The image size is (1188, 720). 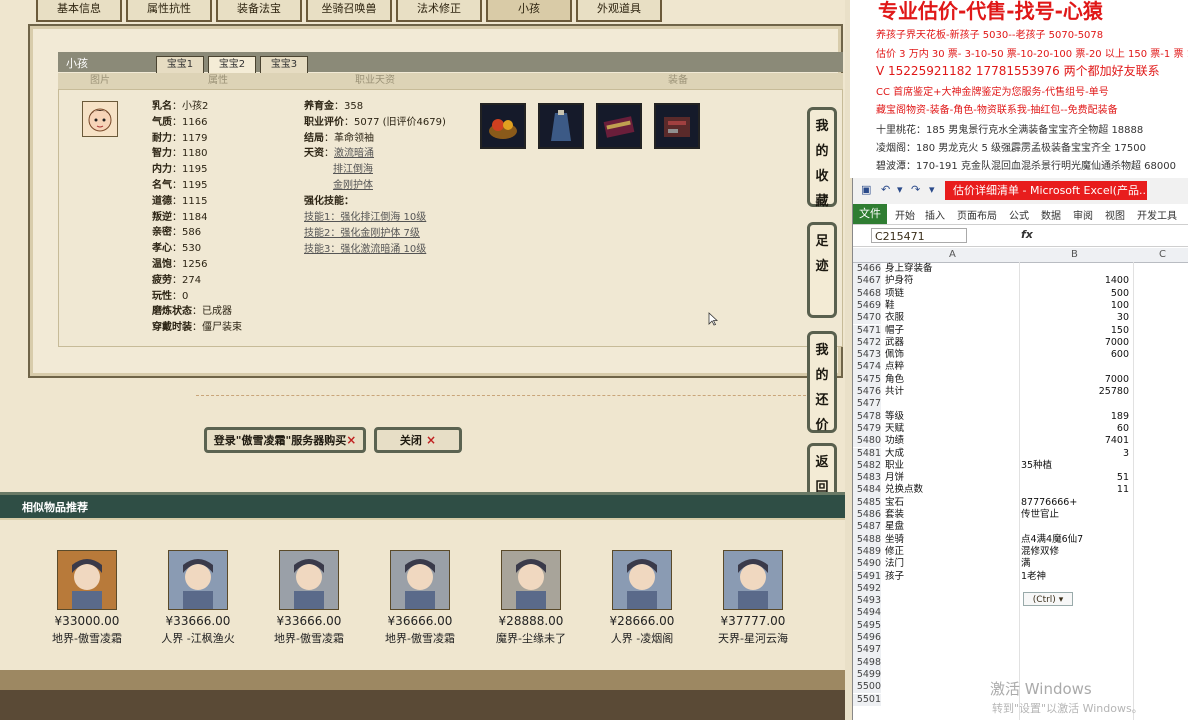 What do you see at coordinates (894, 318) in the screenshot?
I see `cell-a: 衣服` at bounding box center [894, 318].